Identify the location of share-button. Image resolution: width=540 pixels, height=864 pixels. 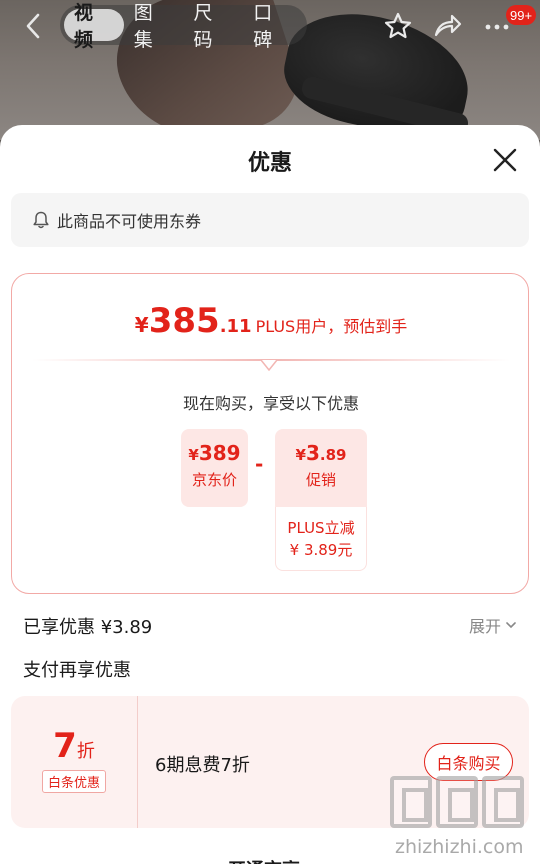
(447, 26).